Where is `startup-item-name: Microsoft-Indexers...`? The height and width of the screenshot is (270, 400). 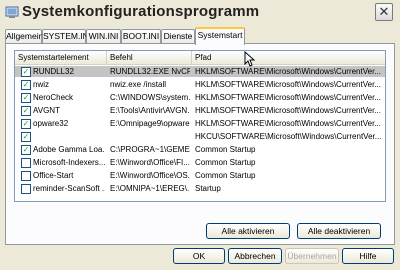
startup-item-name: Microsoft-Indexers... is located at coordinates (69, 162).